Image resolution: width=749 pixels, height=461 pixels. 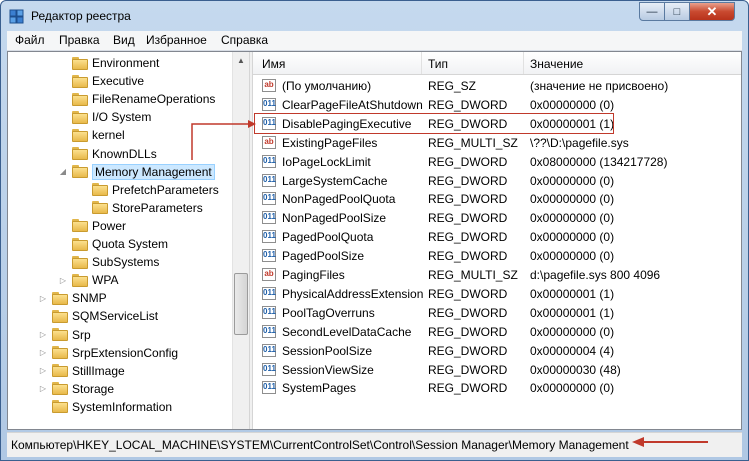 I want to click on tree-item: ▷ SrpExtensionConfig, so click(x=108, y=353).